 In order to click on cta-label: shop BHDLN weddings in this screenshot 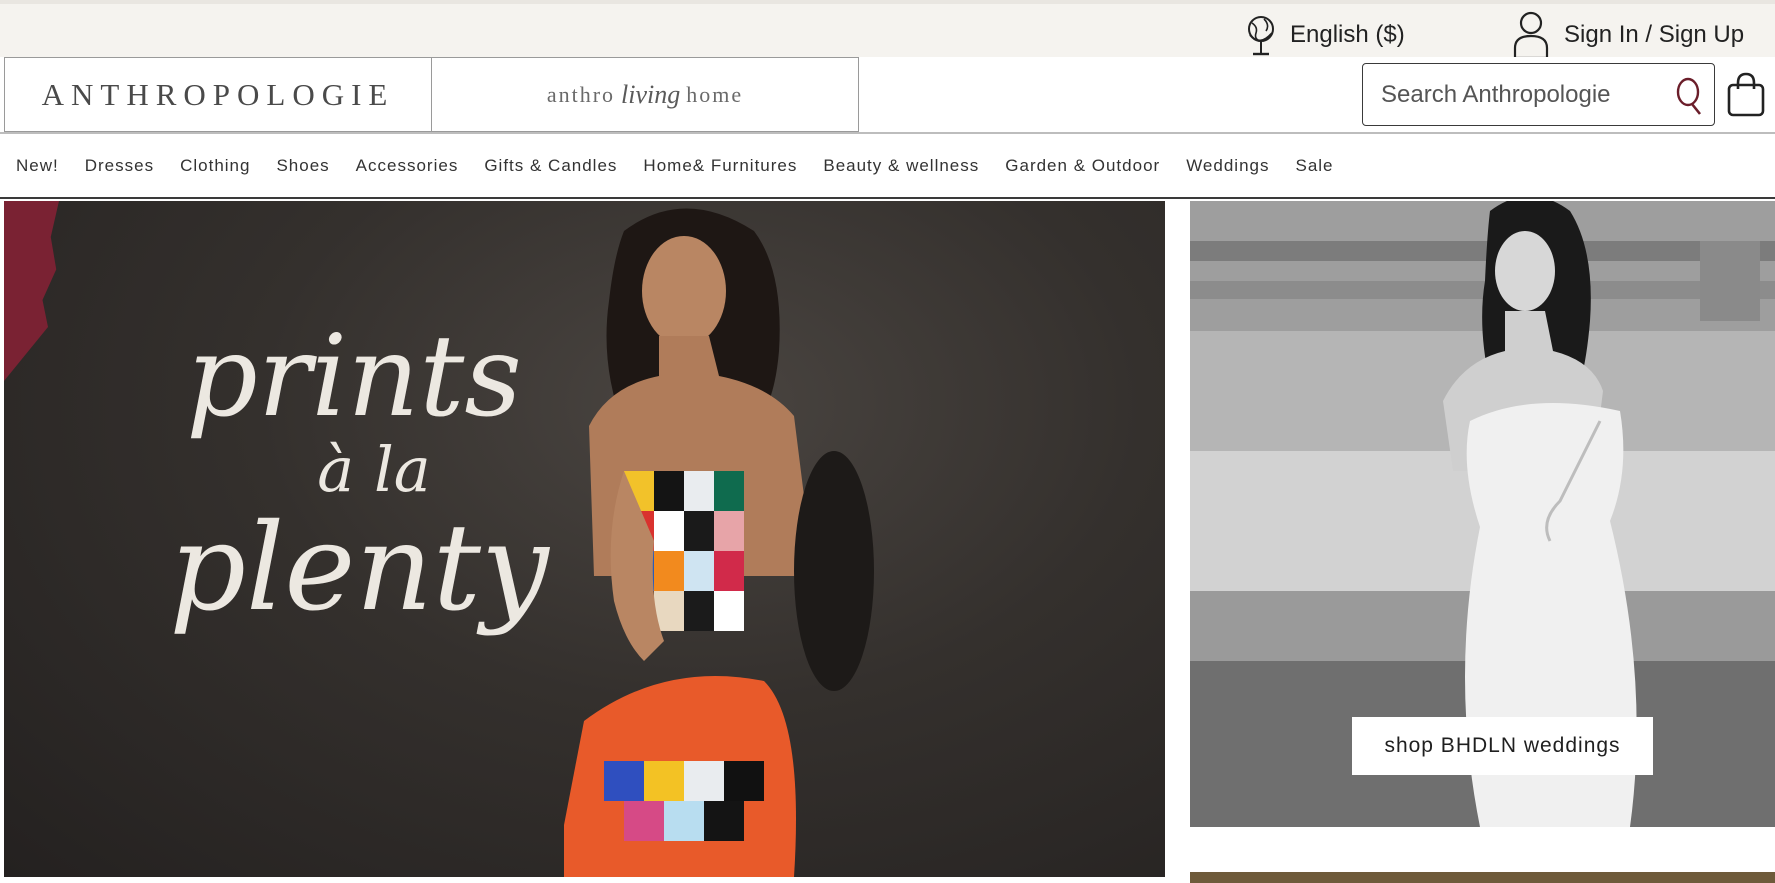, I will do `click(1502, 745)`.